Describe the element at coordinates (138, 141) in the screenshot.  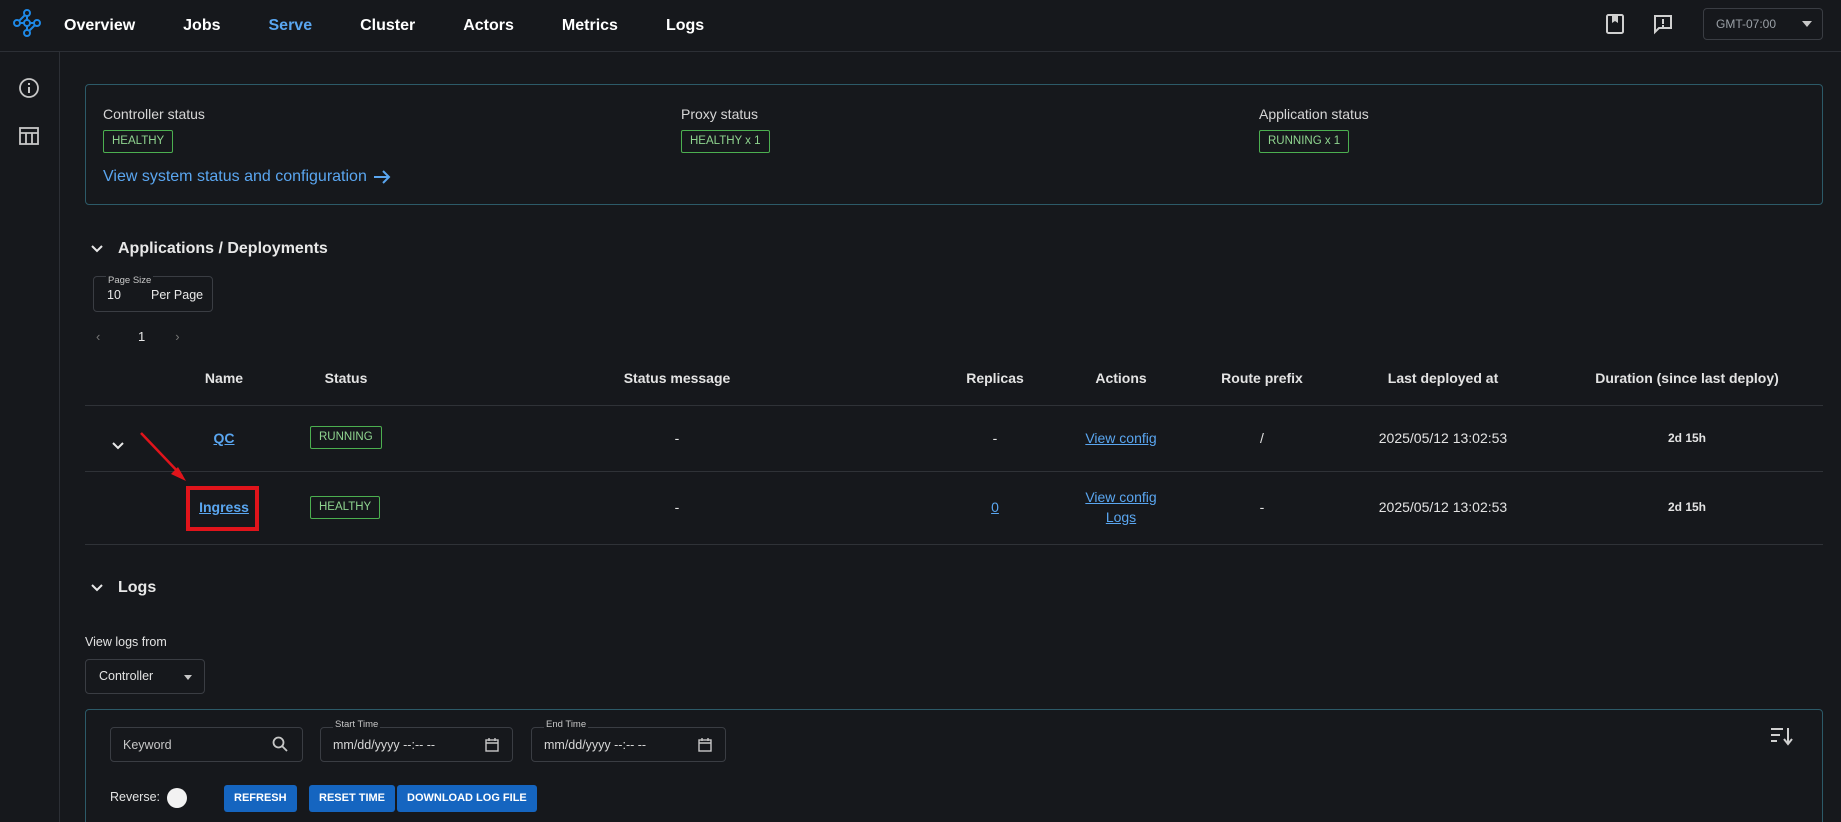
I see `controller-status-badge: HEALTHY` at that location.